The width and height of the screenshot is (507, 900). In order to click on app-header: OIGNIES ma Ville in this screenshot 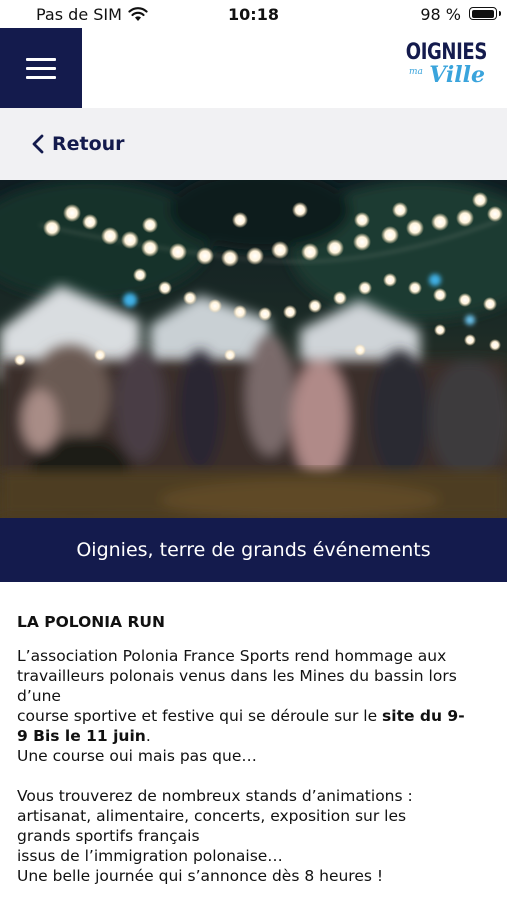, I will do `click(253, 68)`.